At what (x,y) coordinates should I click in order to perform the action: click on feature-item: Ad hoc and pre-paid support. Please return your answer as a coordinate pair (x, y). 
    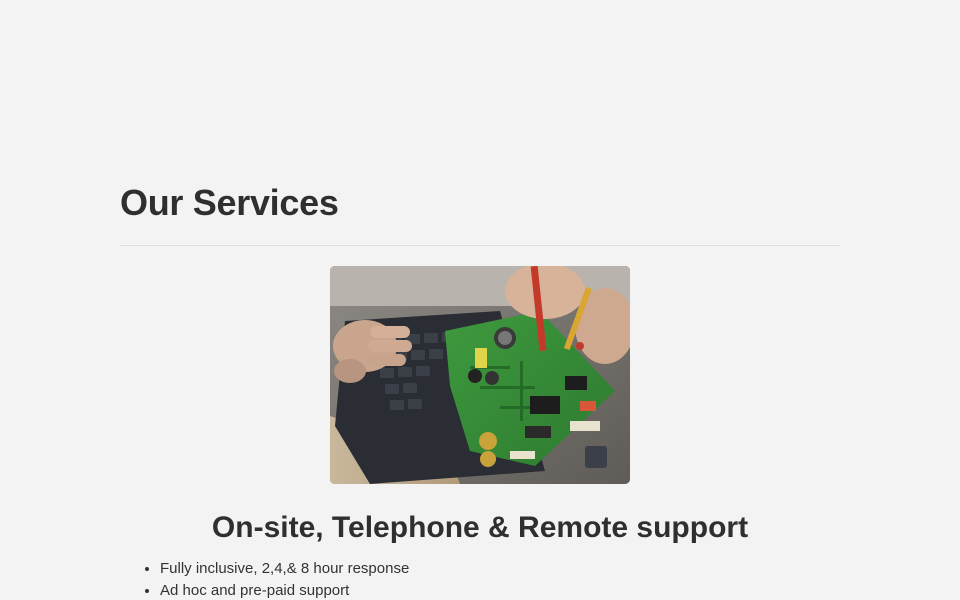
    Looking at the image, I should click on (284, 590).